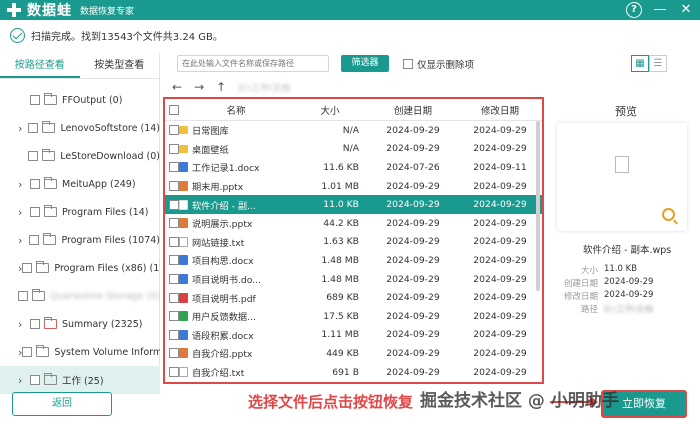 Image resolution: width=700 pixels, height=424 pixels. What do you see at coordinates (634, 10) in the screenshot?
I see `help-icon: ?` at bounding box center [634, 10].